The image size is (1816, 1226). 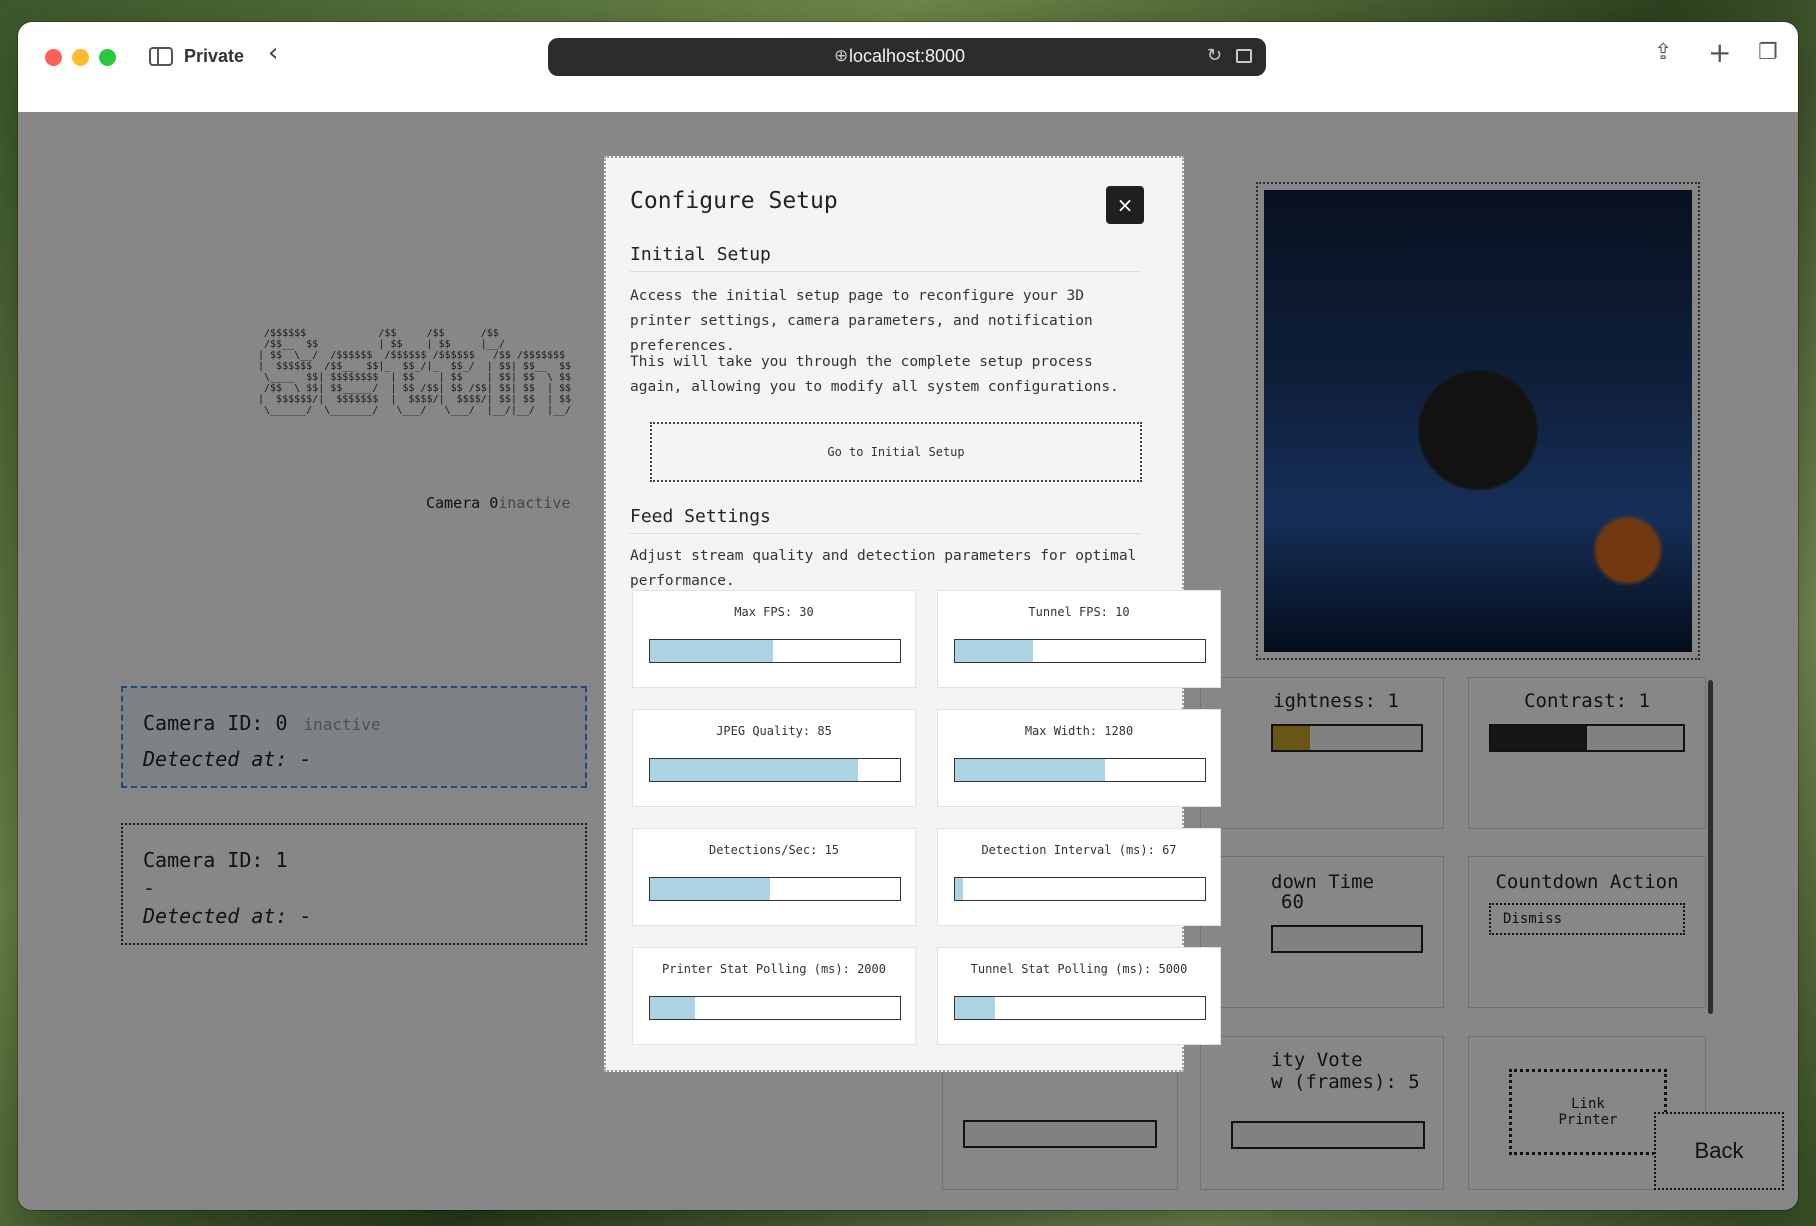 I want to click on slider-label: Tunnel Stat Polling (ms): 5000, so click(x=1079, y=969).